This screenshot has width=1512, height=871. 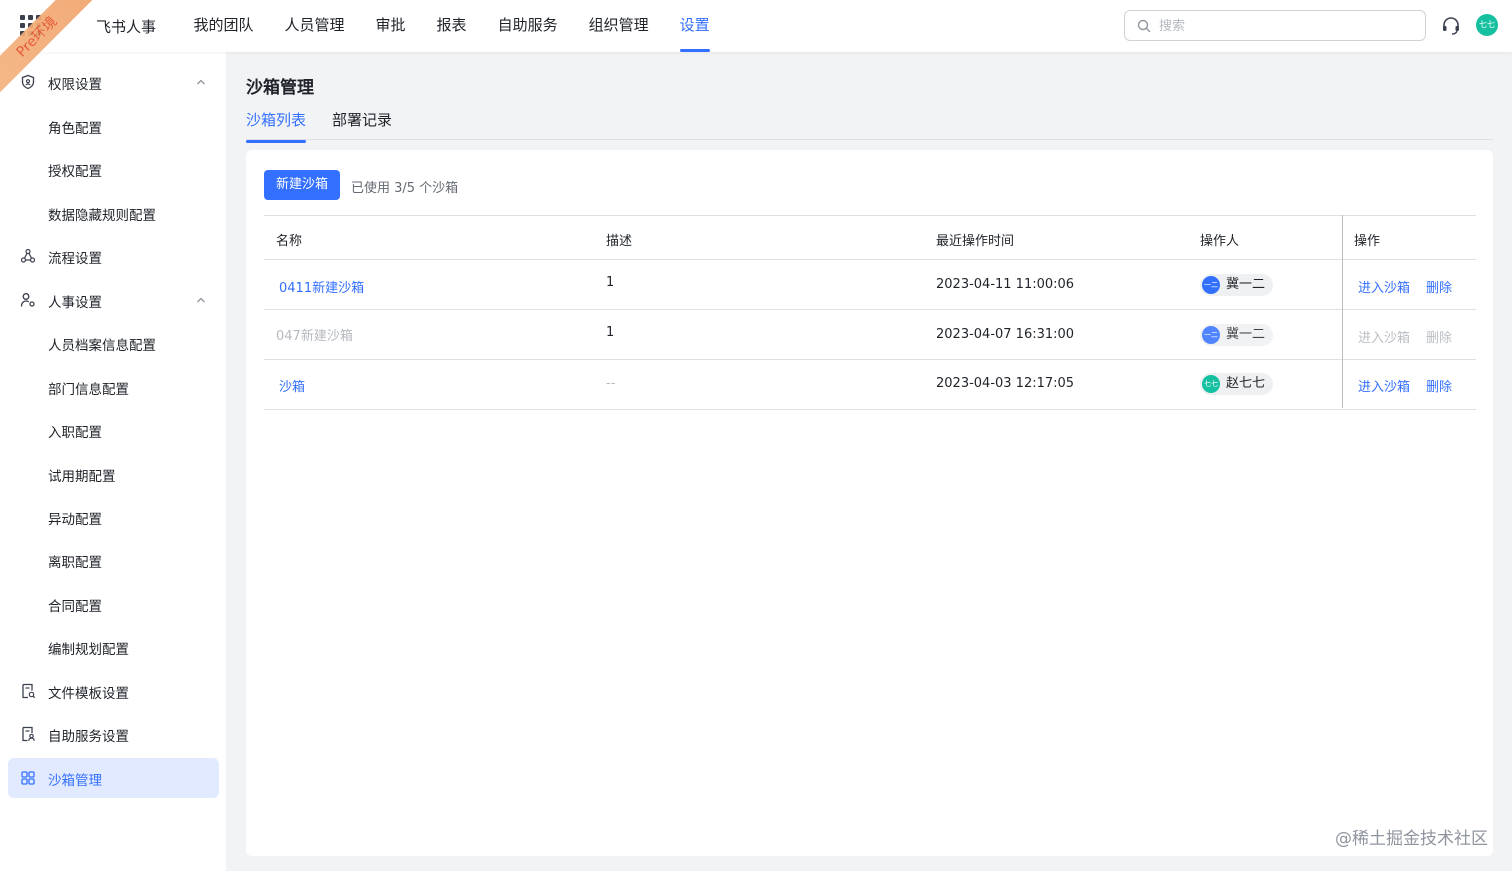 What do you see at coordinates (1220, 241) in the screenshot?
I see `column-header-operator: 操作人` at bounding box center [1220, 241].